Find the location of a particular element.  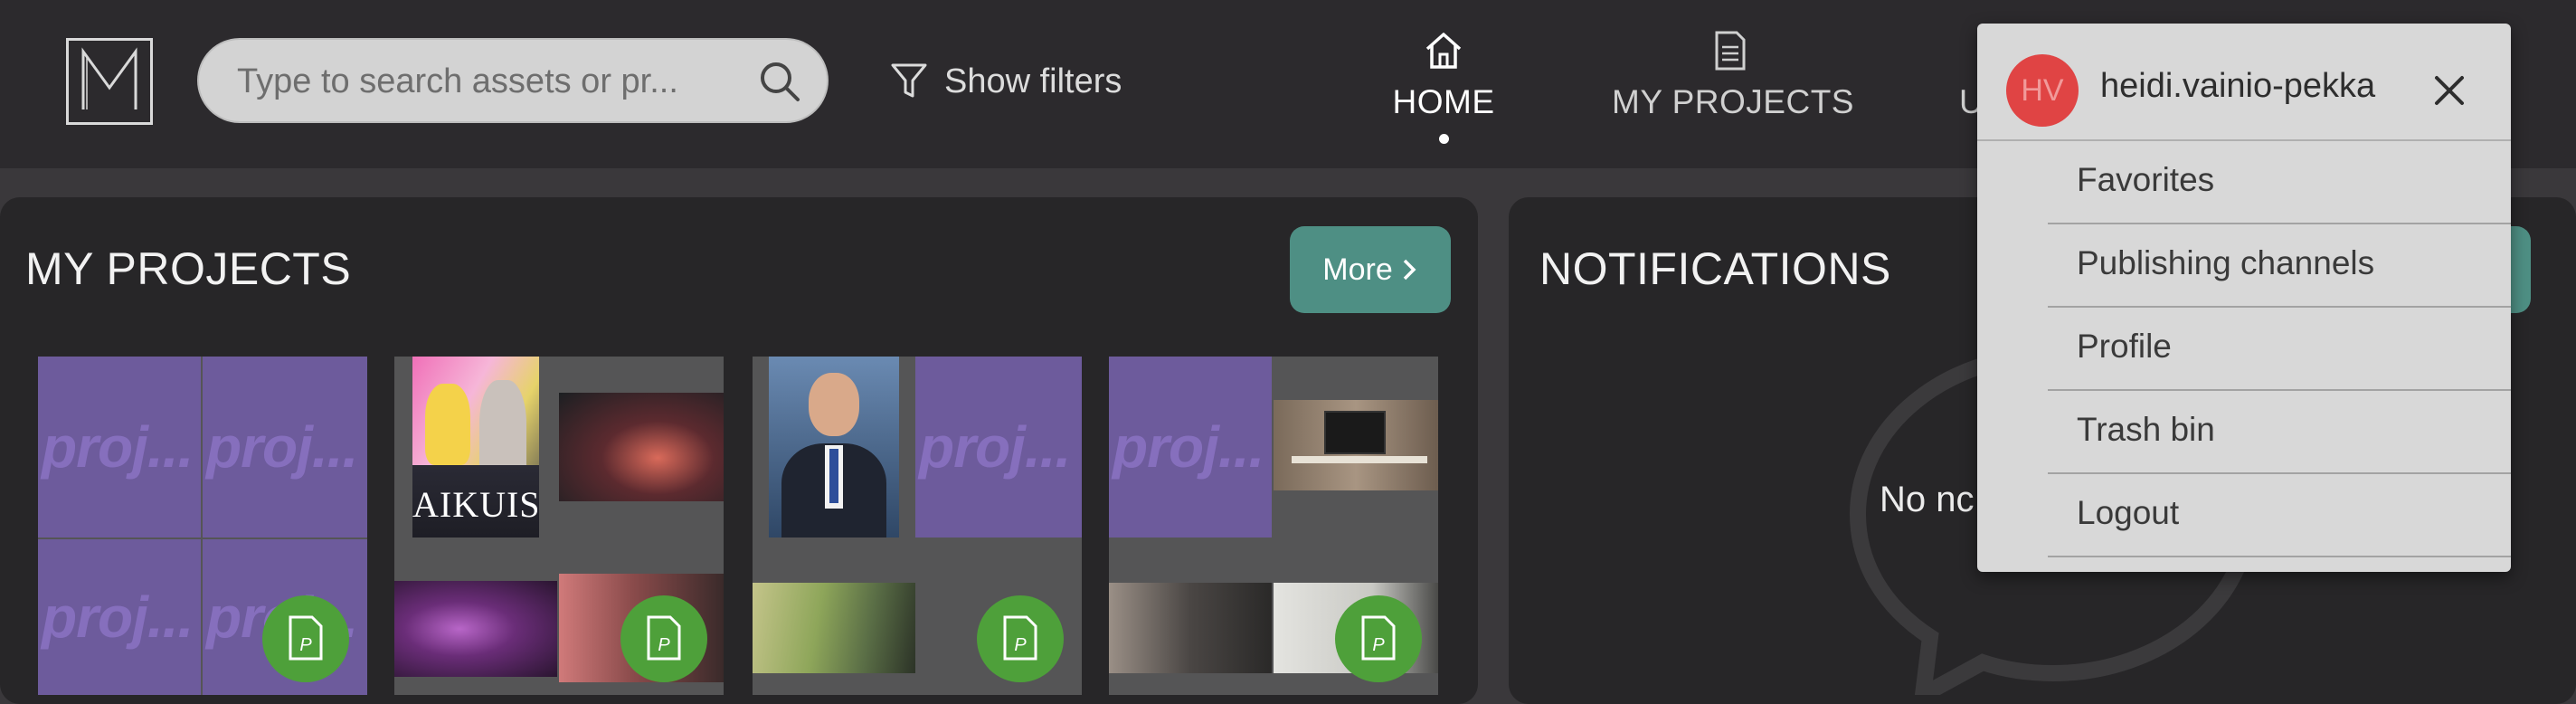

divider is located at coordinates (2280, 557).